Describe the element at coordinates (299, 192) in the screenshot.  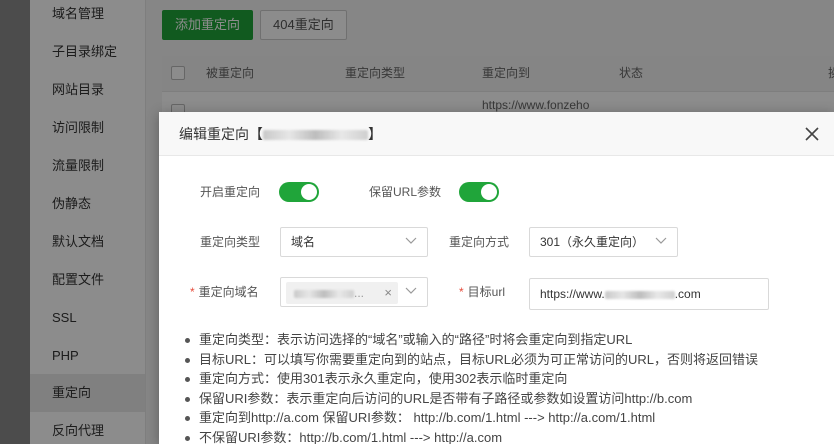
I see `enable-redirect-toggle` at that location.